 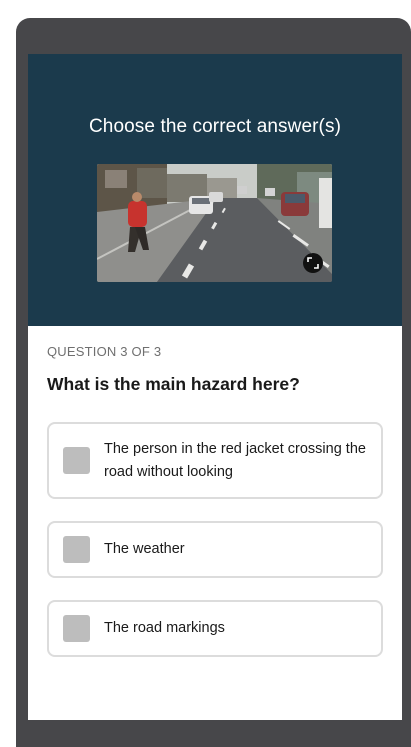 What do you see at coordinates (215, 549) in the screenshot?
I see `answer-option-2: The weather` at bounding box center [215, 549].